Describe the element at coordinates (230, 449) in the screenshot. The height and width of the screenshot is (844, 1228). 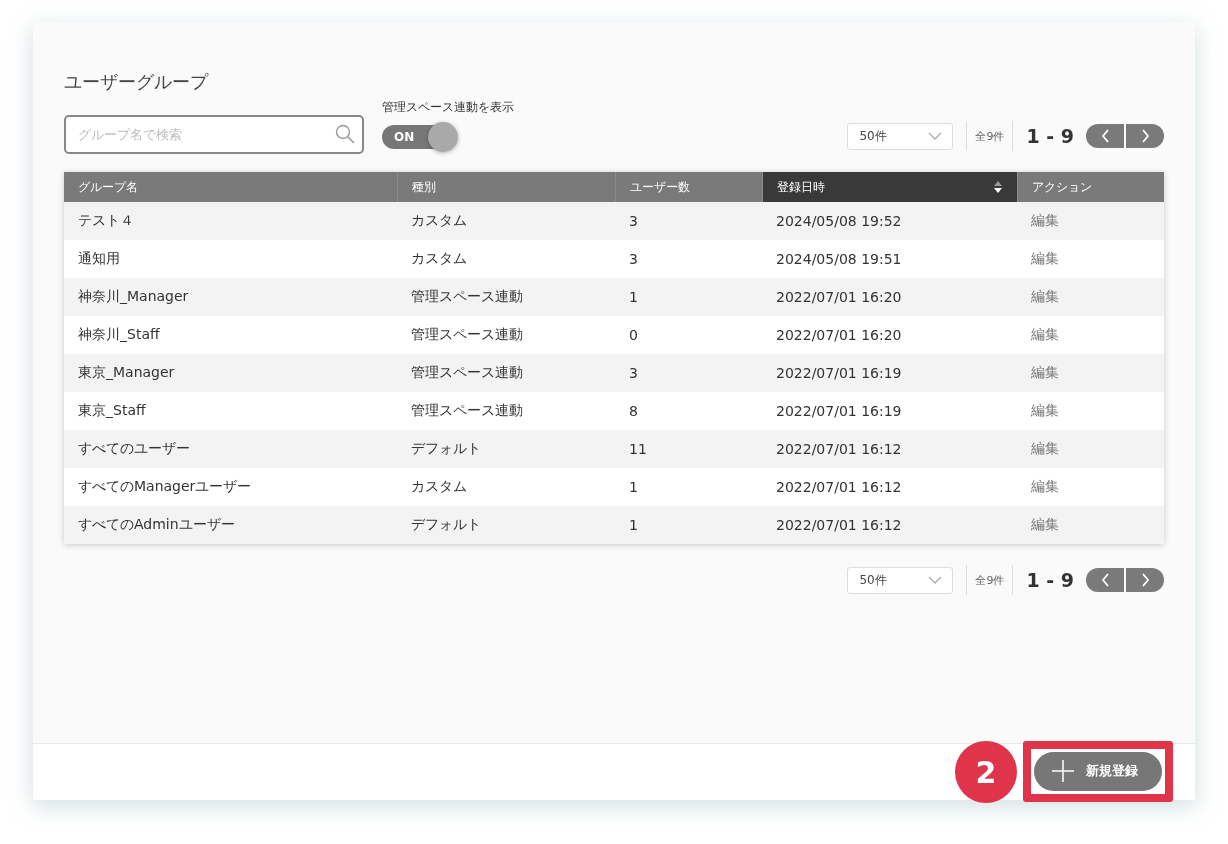
I see `table-cell: すべてのユーザー` at that location.